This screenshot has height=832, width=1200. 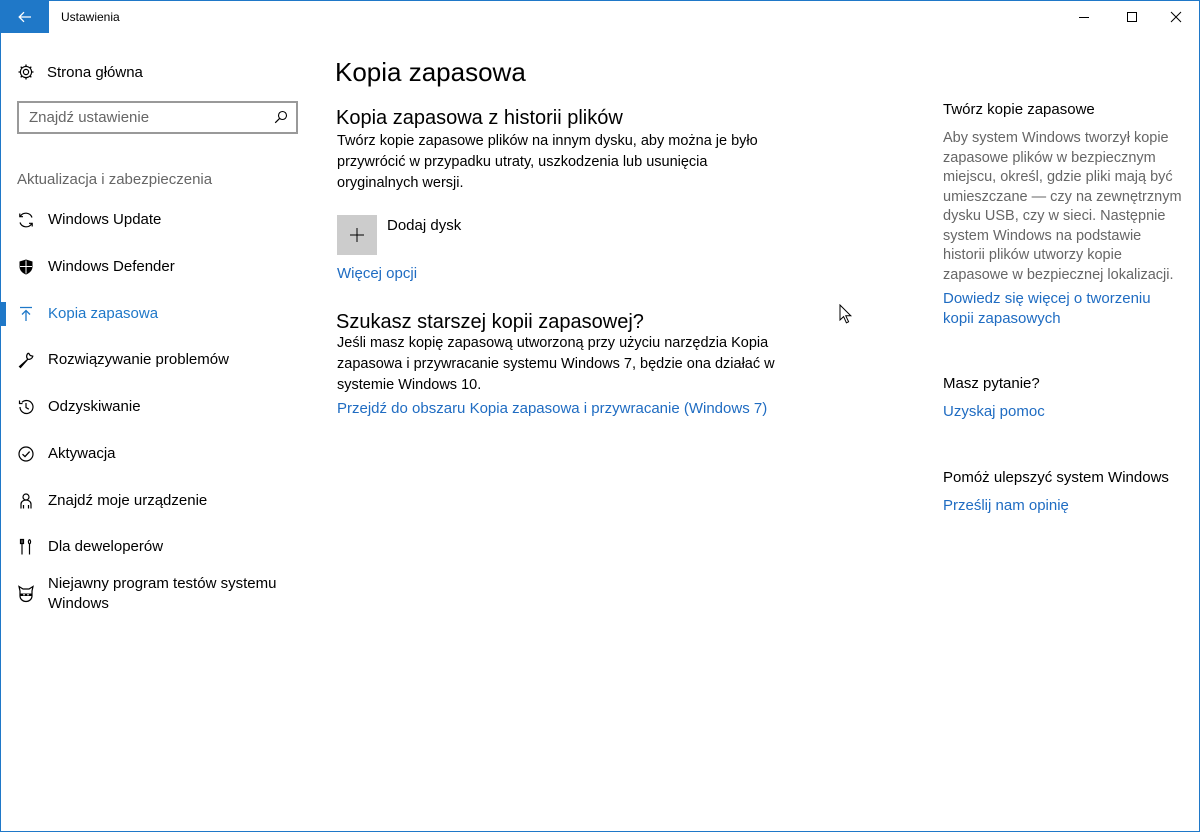 I want to click on sidebar-item-label: Windows Update, so click(x=105, y=219).